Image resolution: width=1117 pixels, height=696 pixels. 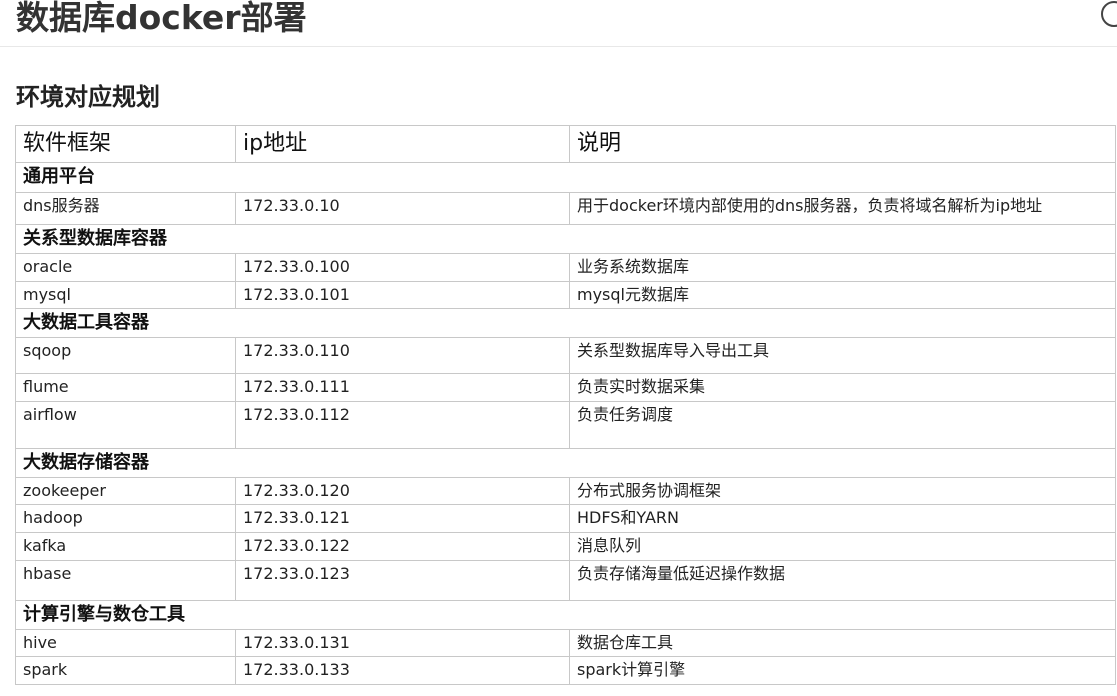 I want to click on cell-software: kafka, so click(x=125, y=546).